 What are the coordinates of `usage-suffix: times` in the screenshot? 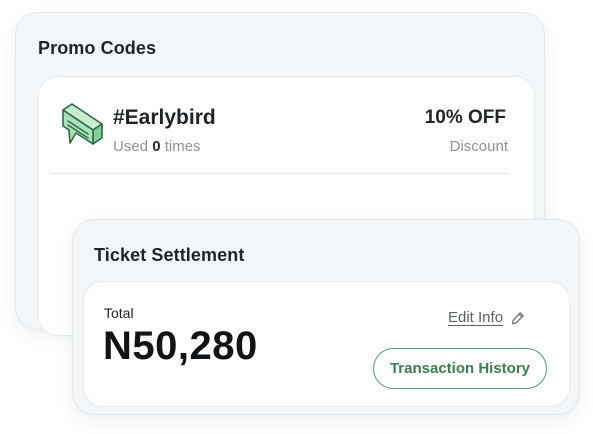 It's located at (182, 146).